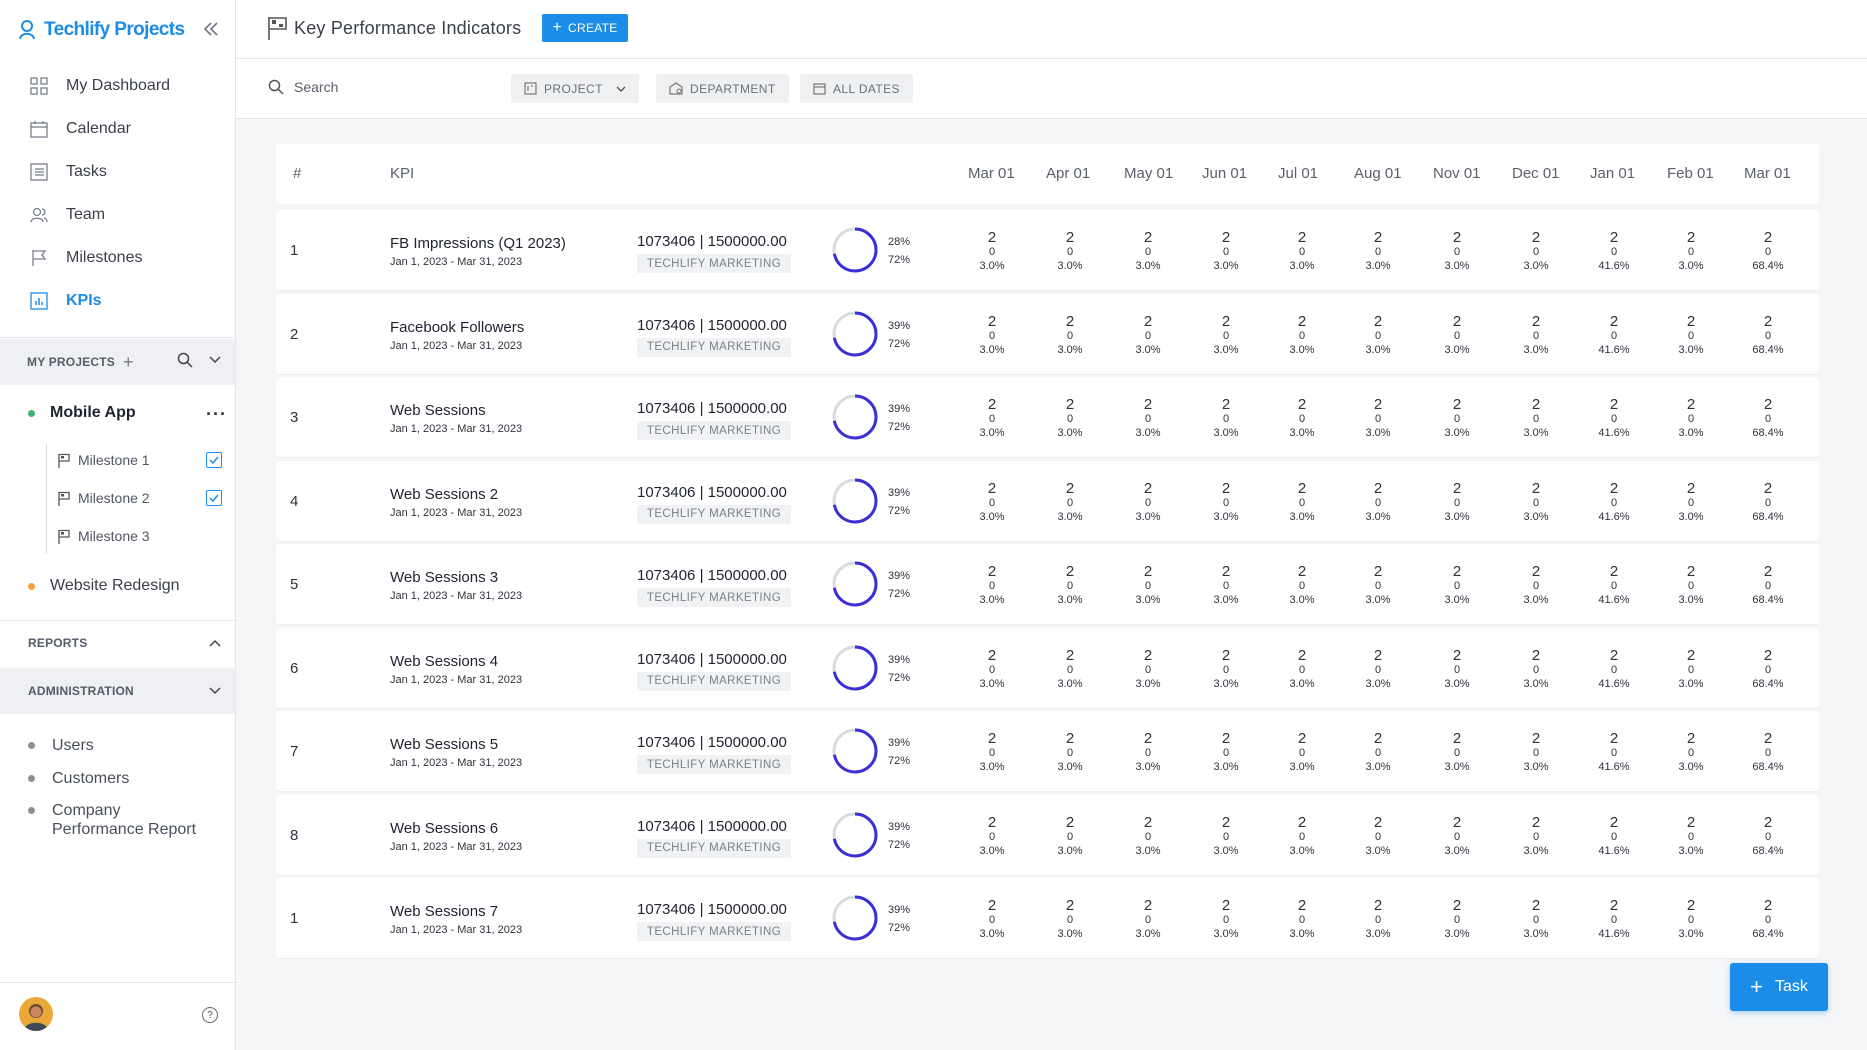 The image size is (1867, 1050). I want to click on kpi-name: Web Sessions 4, so click(444, 661).